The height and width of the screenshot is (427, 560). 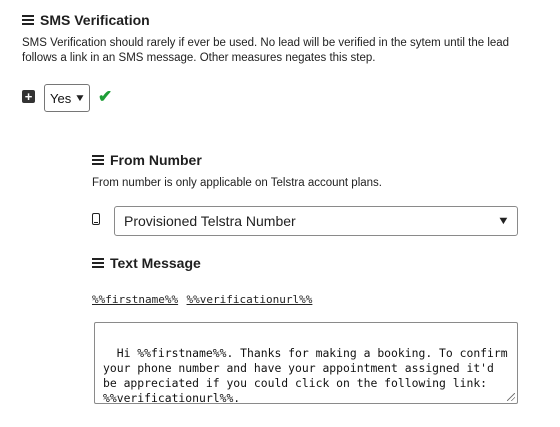 I want to click on token-list: %%firstname%% %%verificationurl%%, so click(x=202, y=299).